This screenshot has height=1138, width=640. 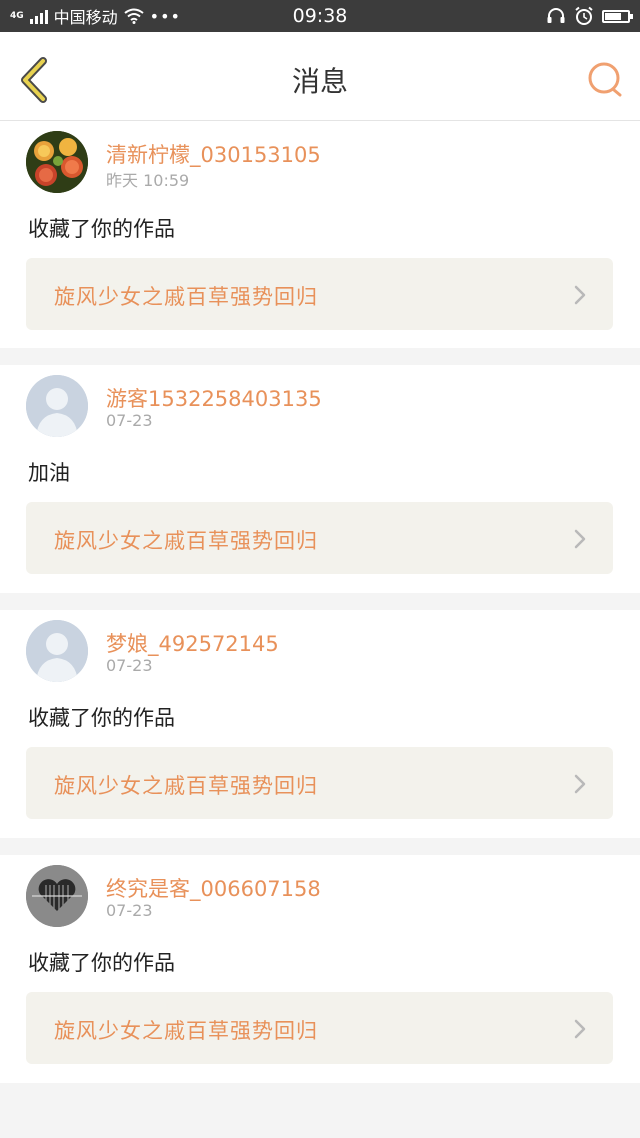 I want to click on timestamp: 昨天 10:59, so click(x=148, y=180).